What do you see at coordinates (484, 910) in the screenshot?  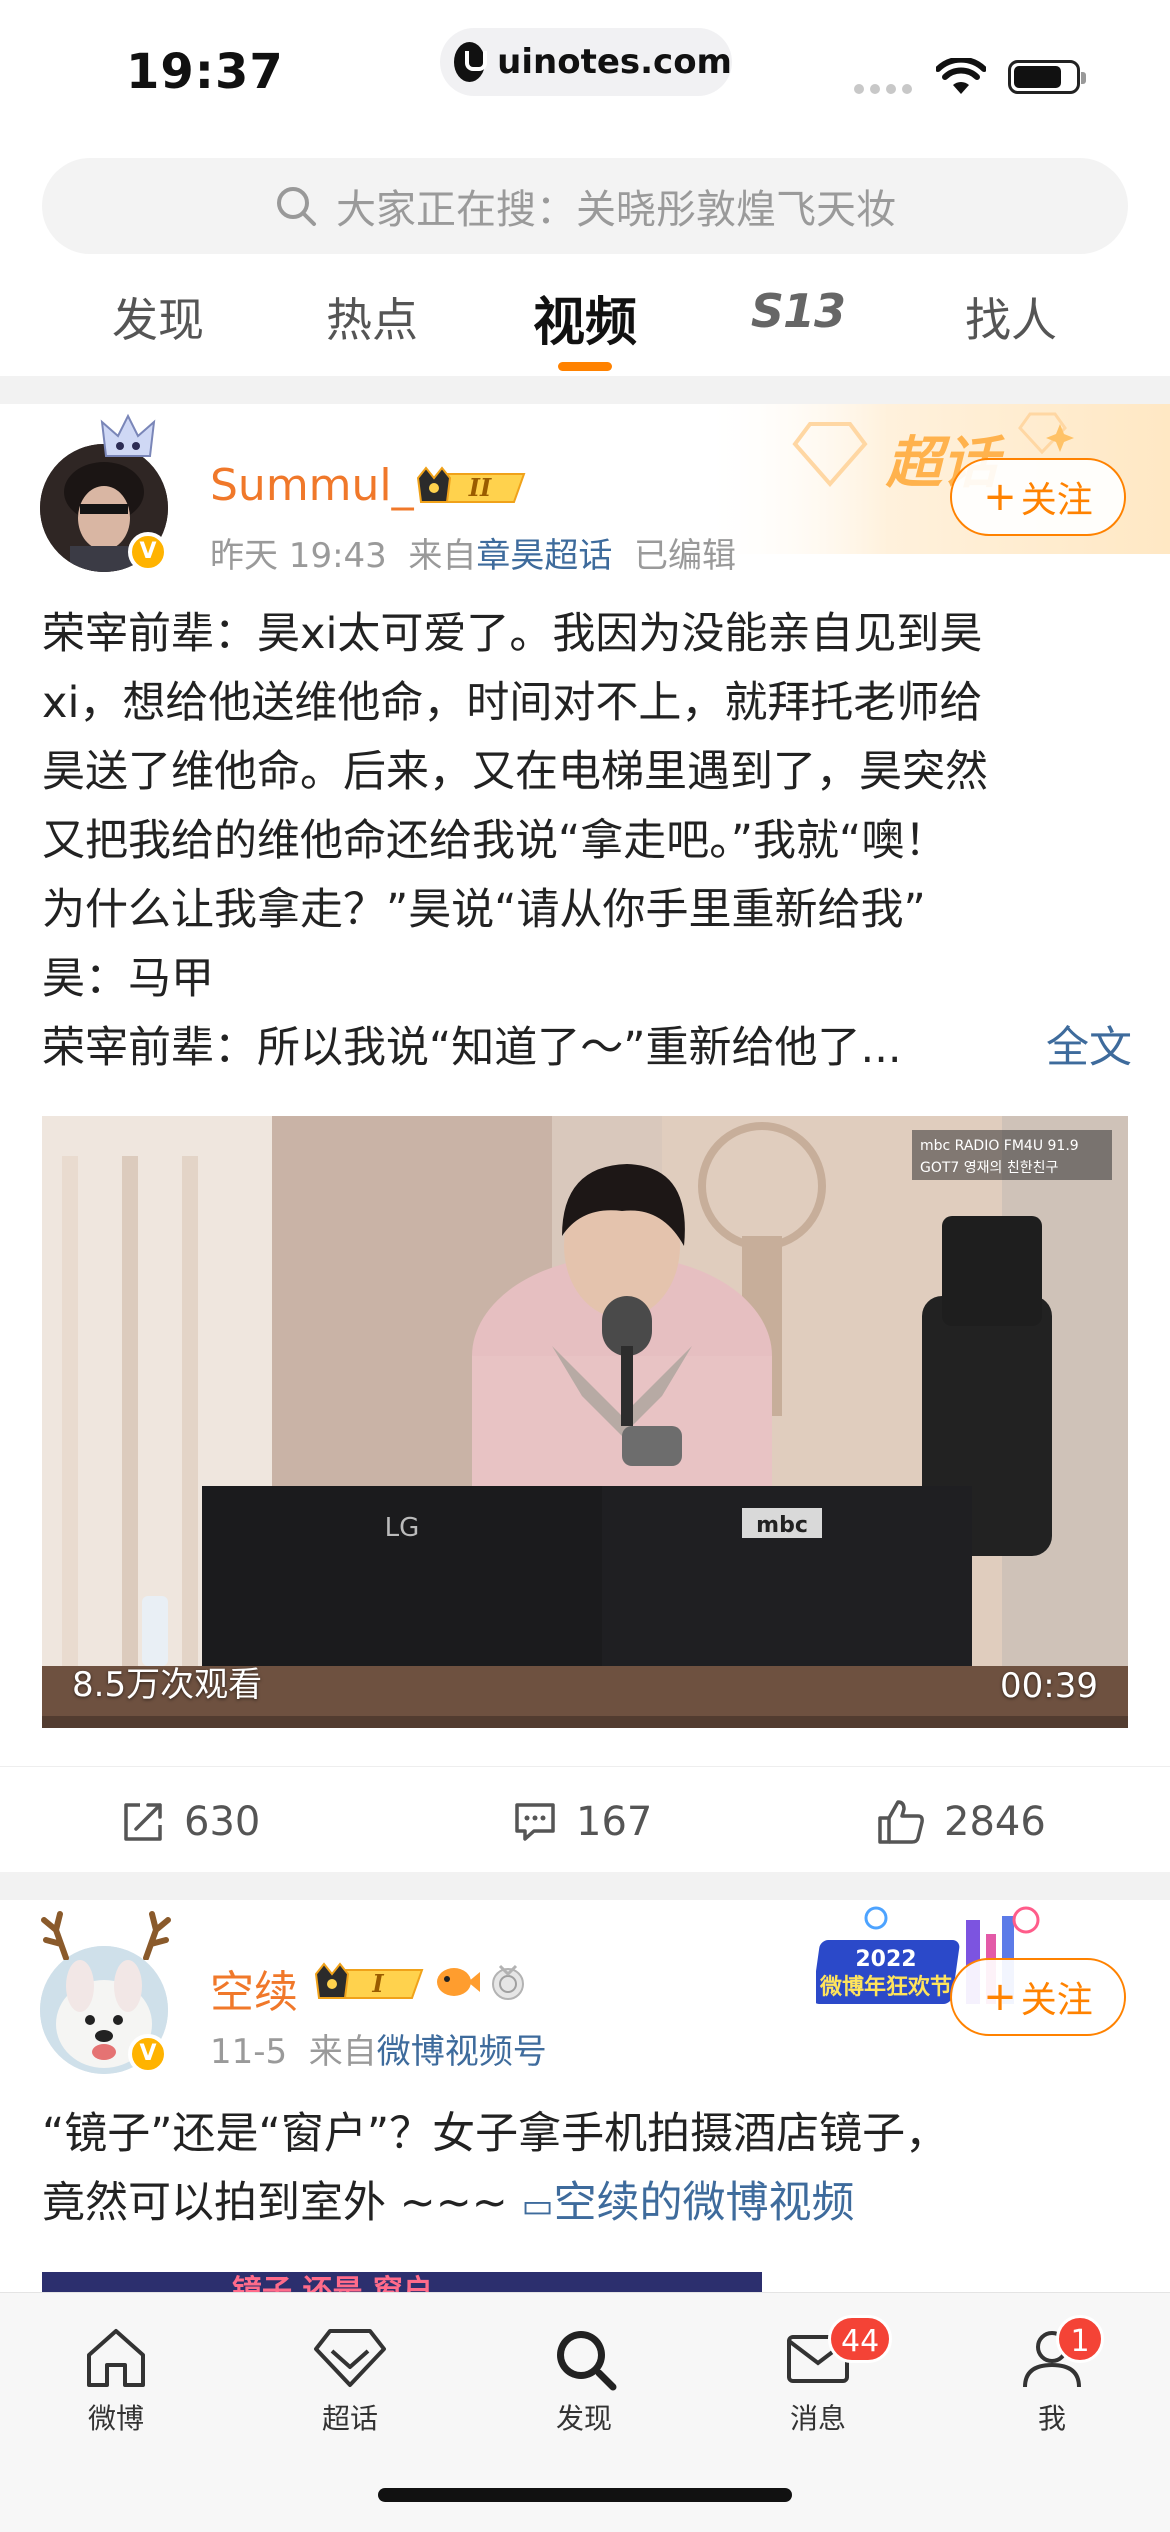 I see `post-line: 为什么让我拿走？”昊说“请从你手里重新给我”` at bounding box center [484, 910].